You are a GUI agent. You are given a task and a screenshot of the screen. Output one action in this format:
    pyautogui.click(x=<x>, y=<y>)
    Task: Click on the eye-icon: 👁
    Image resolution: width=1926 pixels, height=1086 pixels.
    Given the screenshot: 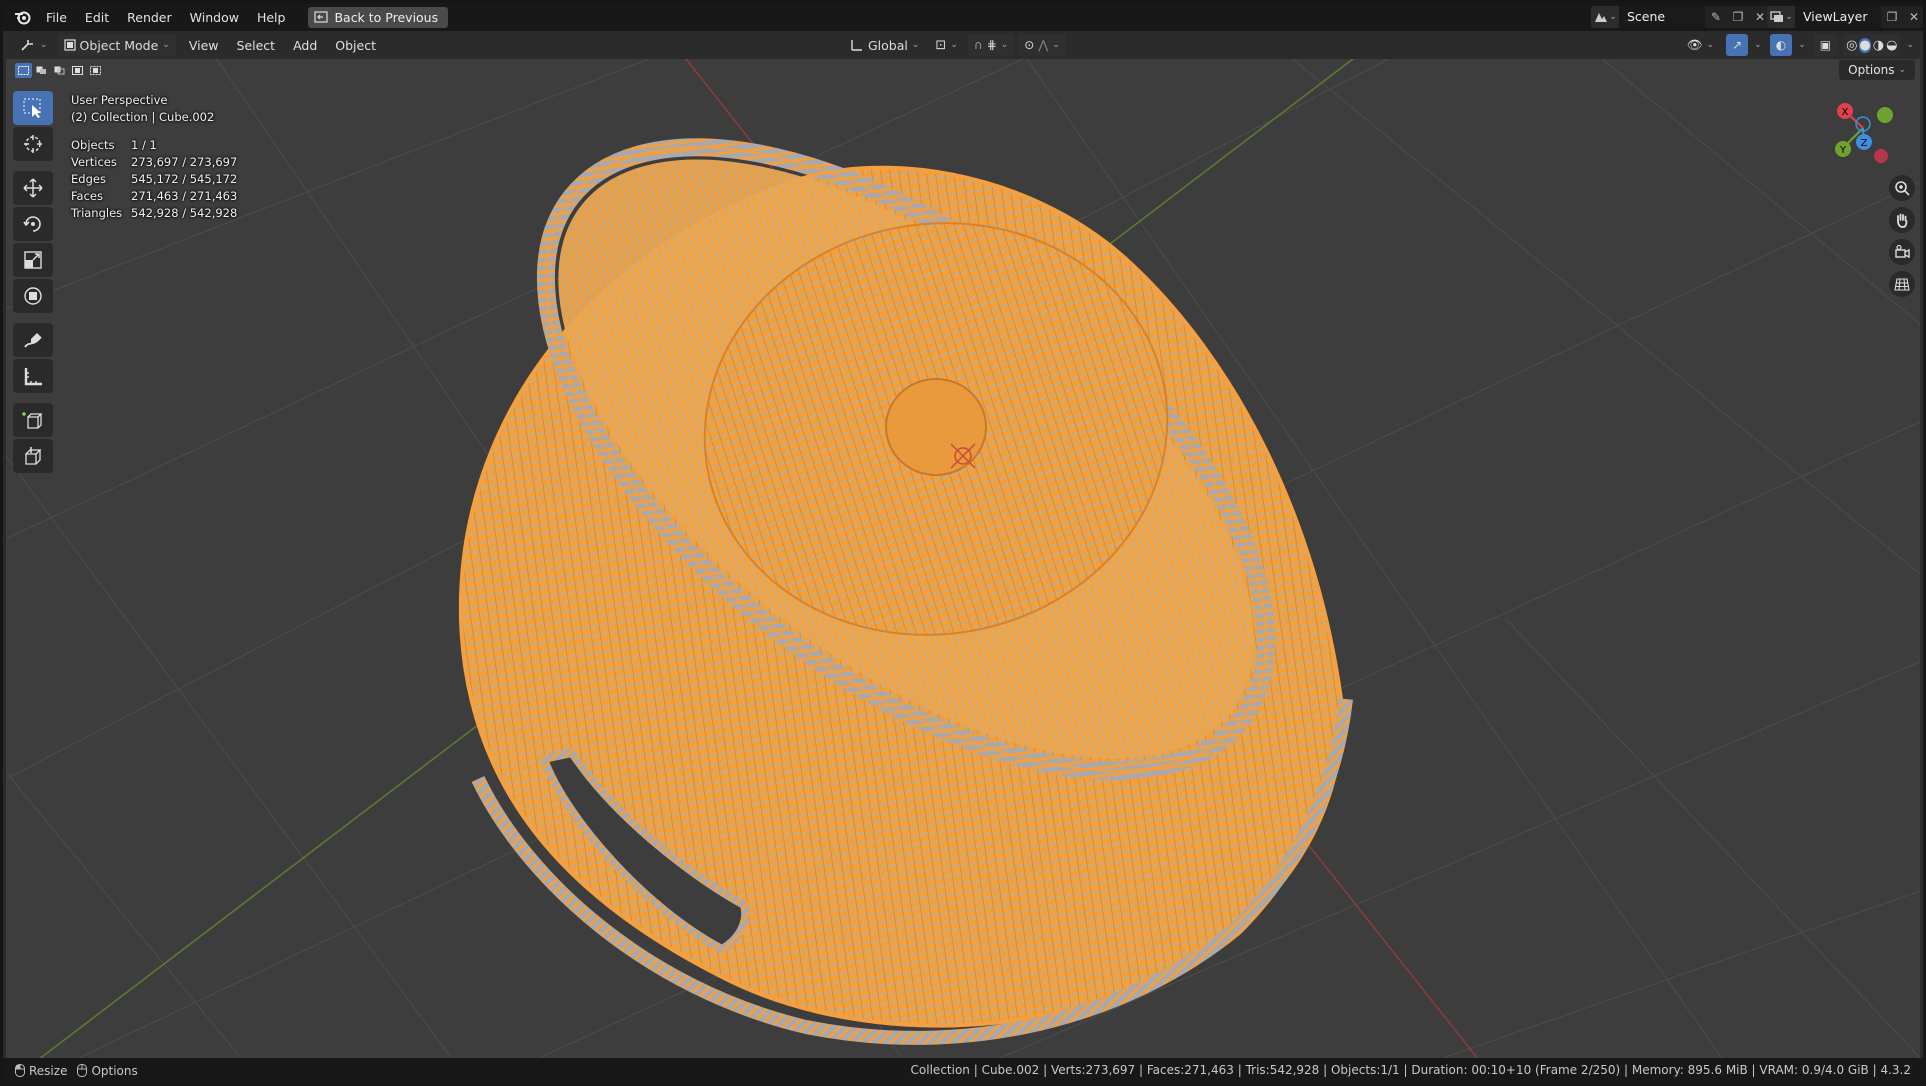 What is the action you would take?
    pyautogui.click(x=1694, y=44)
    